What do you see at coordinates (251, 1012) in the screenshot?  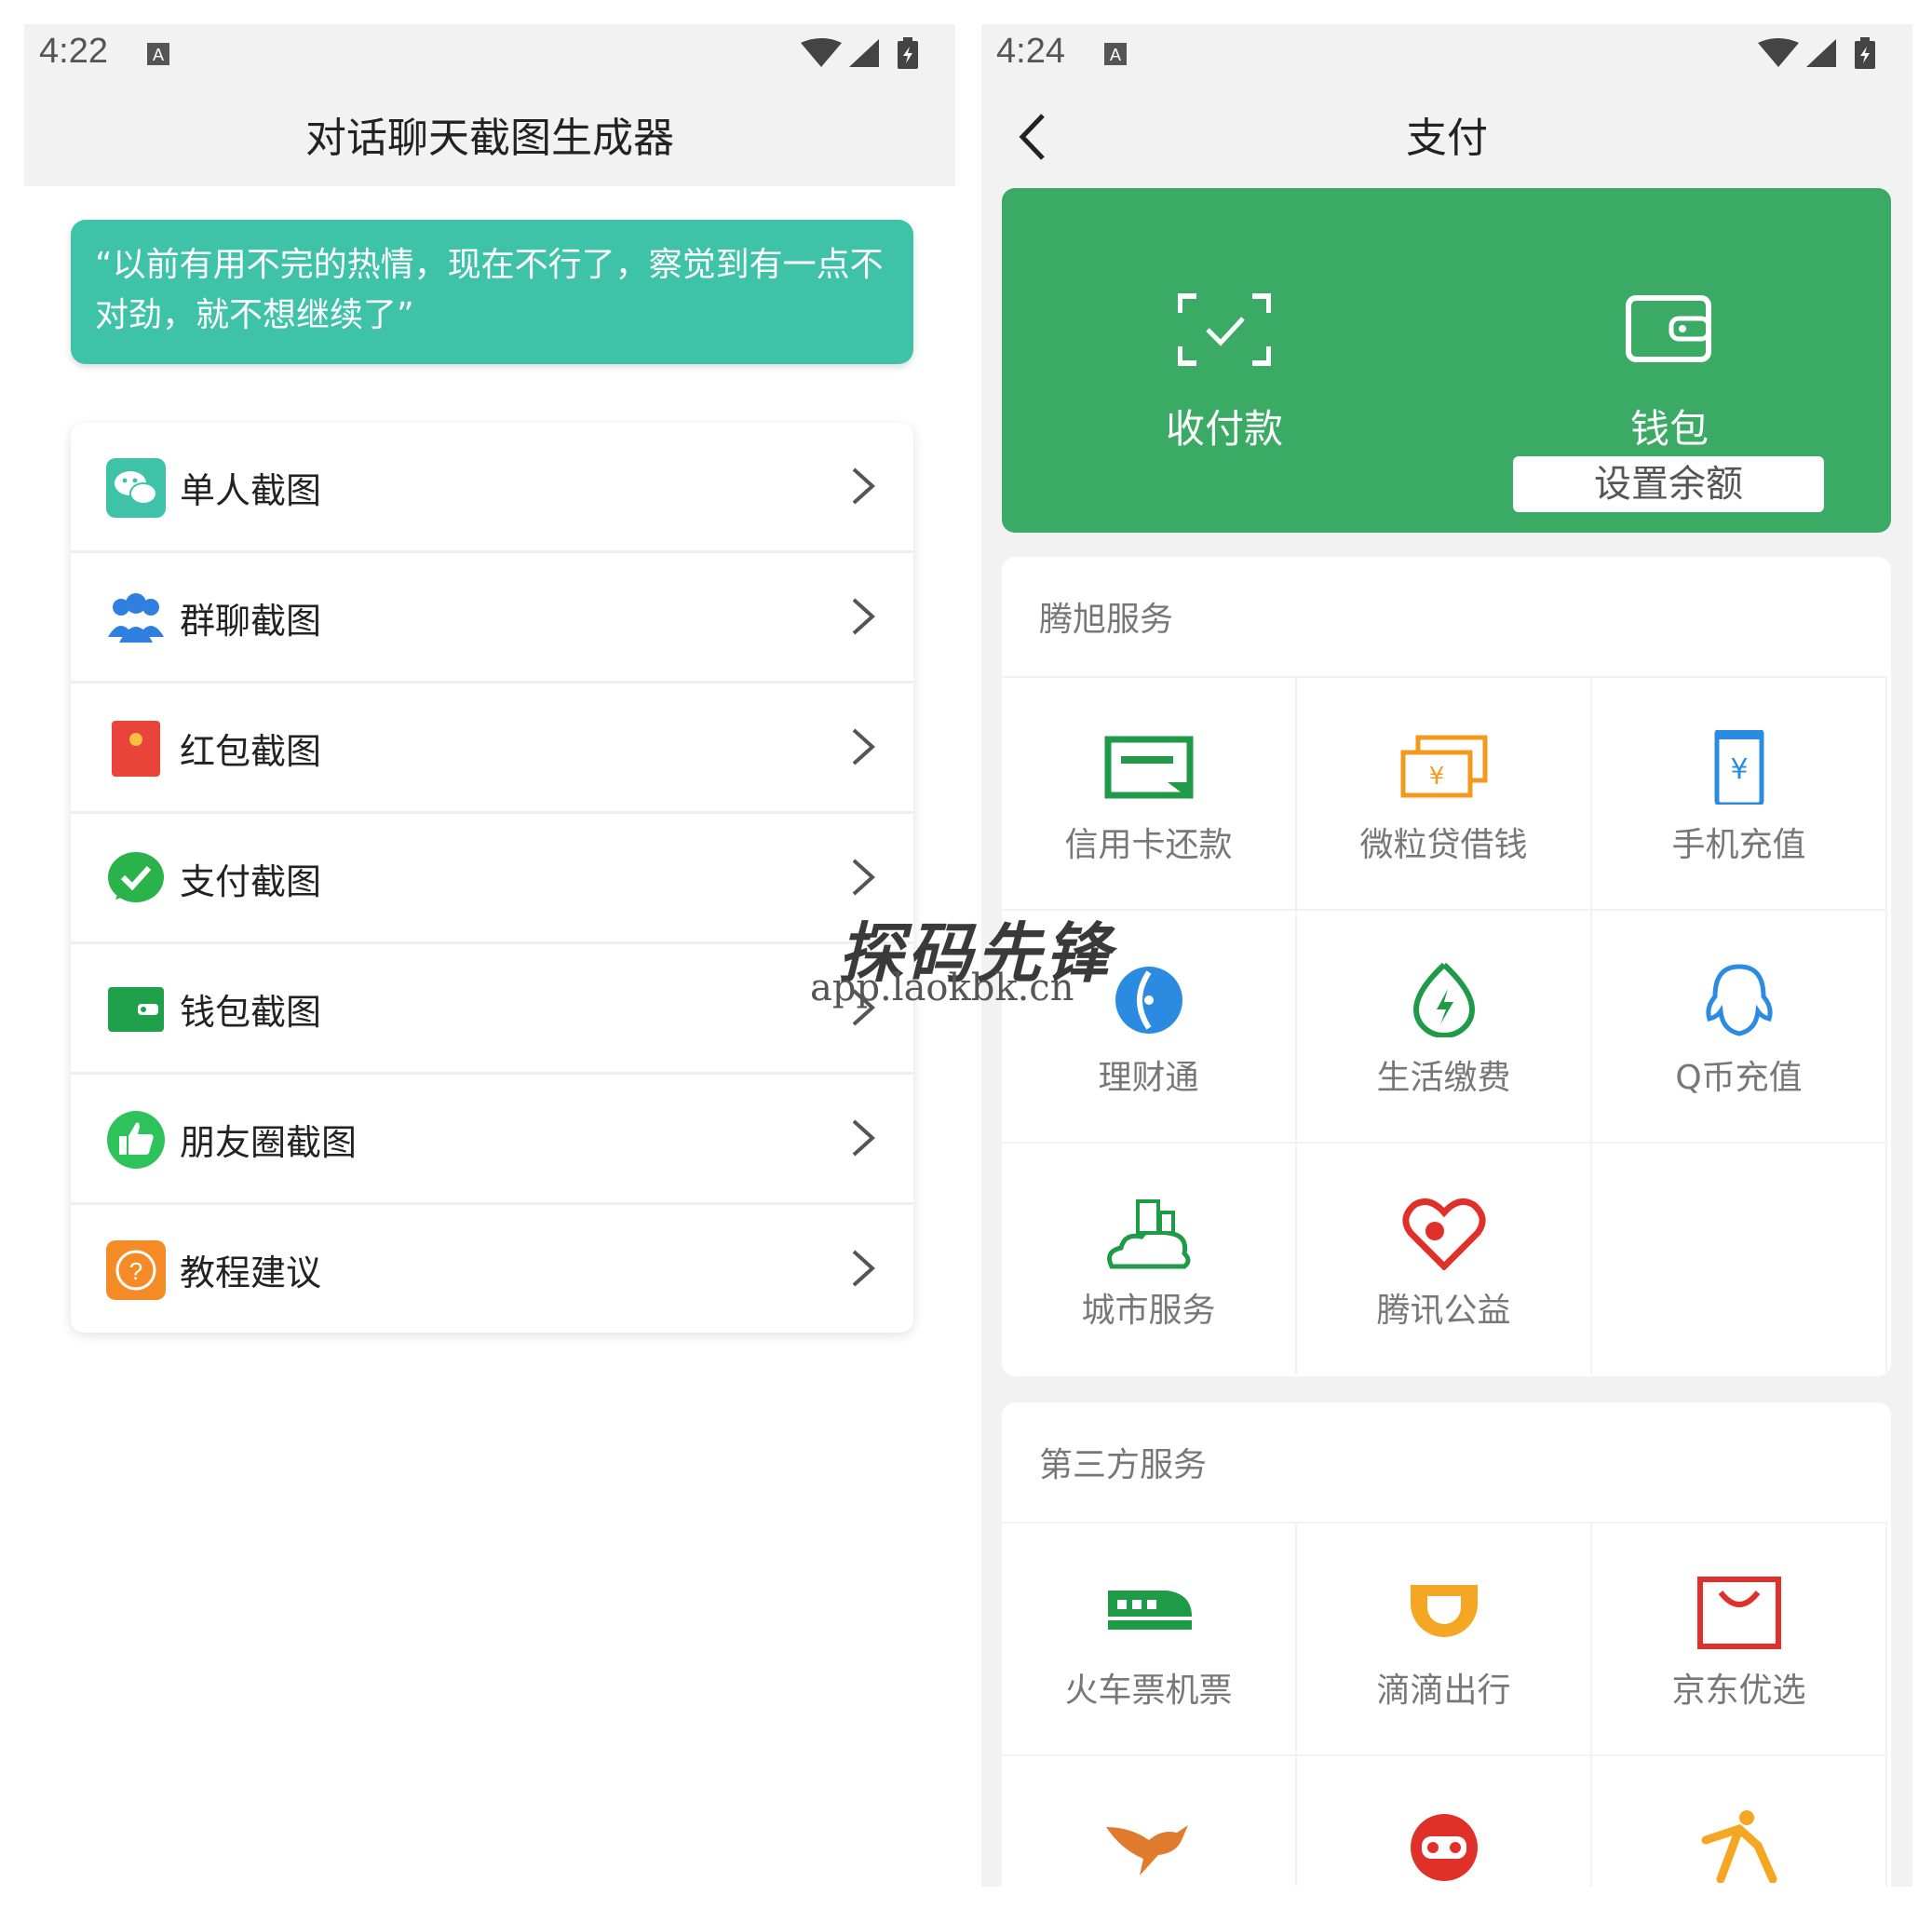 I see `menu-label: 钱包截图` at bounding box center [251, 1012].